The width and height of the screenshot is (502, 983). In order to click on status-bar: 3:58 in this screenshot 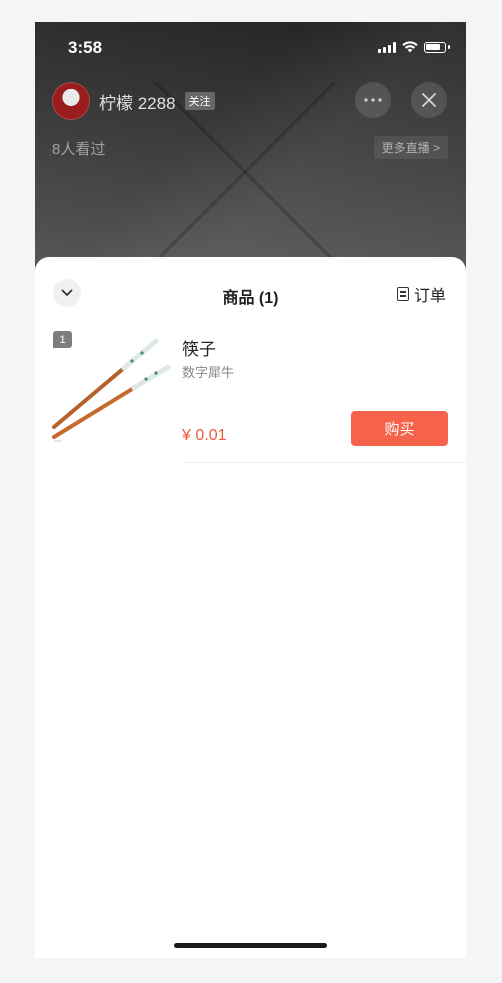, I will do `click(250, 47)`.